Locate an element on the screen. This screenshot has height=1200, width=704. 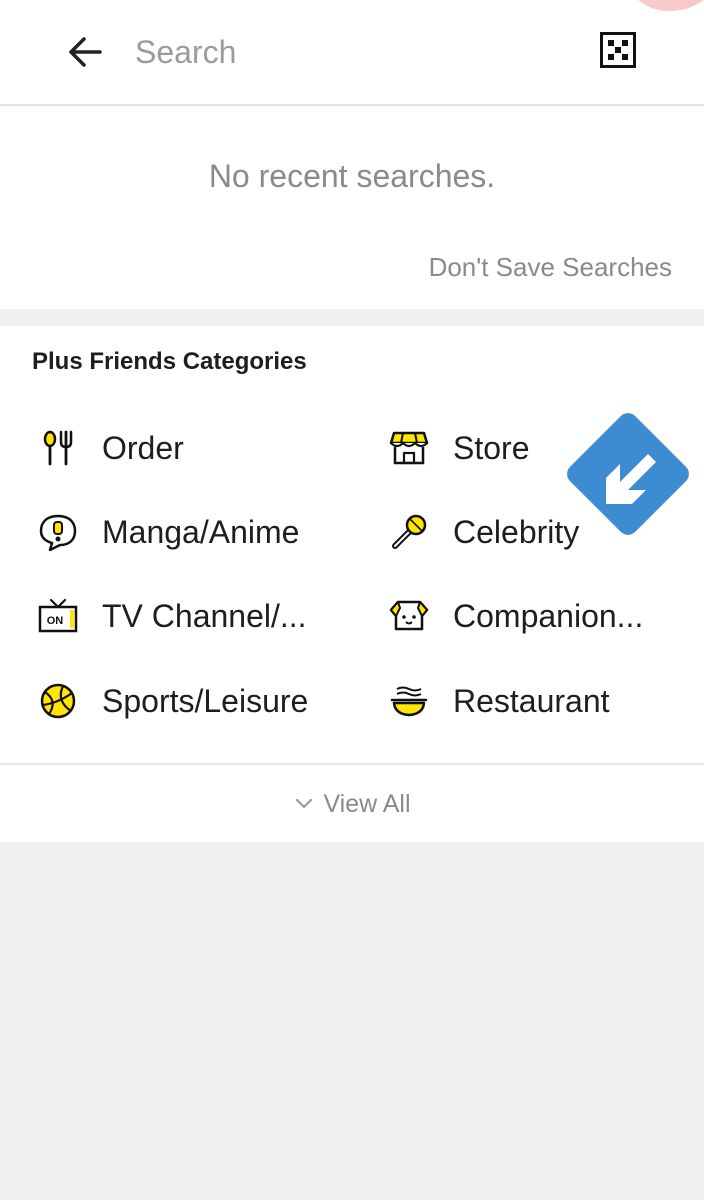
view-all-button: View All is located at coordinates (352, 804).